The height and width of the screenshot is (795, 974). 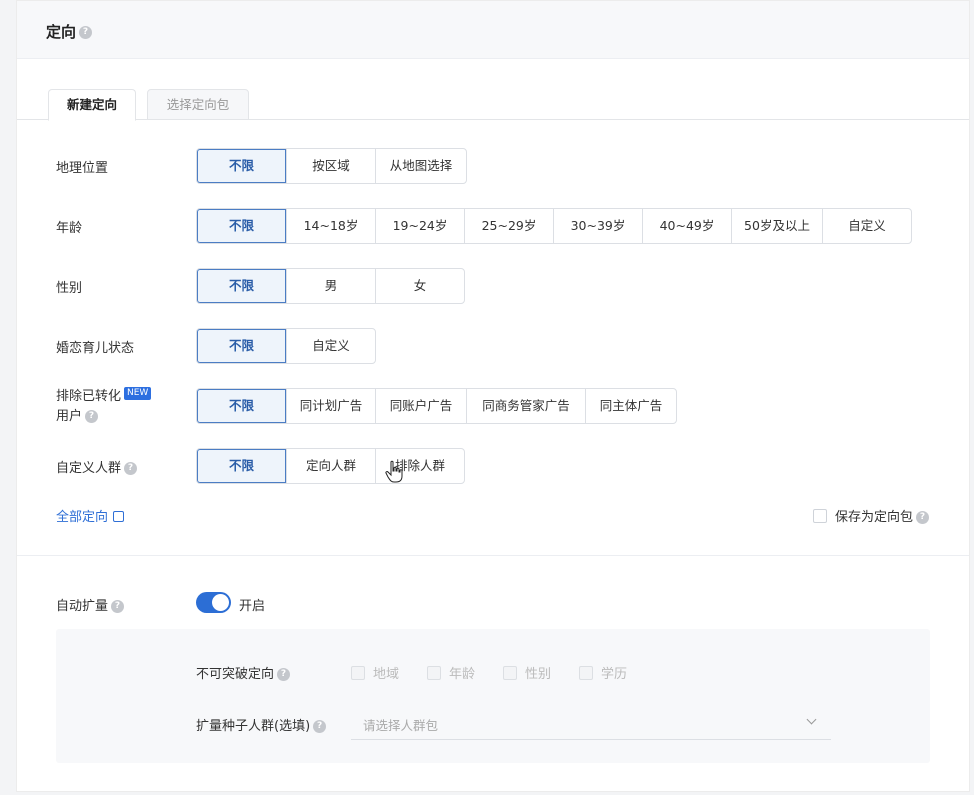 What do you see at coordinates (138, 393) in the screenshot?
I see `new-badge: NEW` at bounding box center [138, 393].